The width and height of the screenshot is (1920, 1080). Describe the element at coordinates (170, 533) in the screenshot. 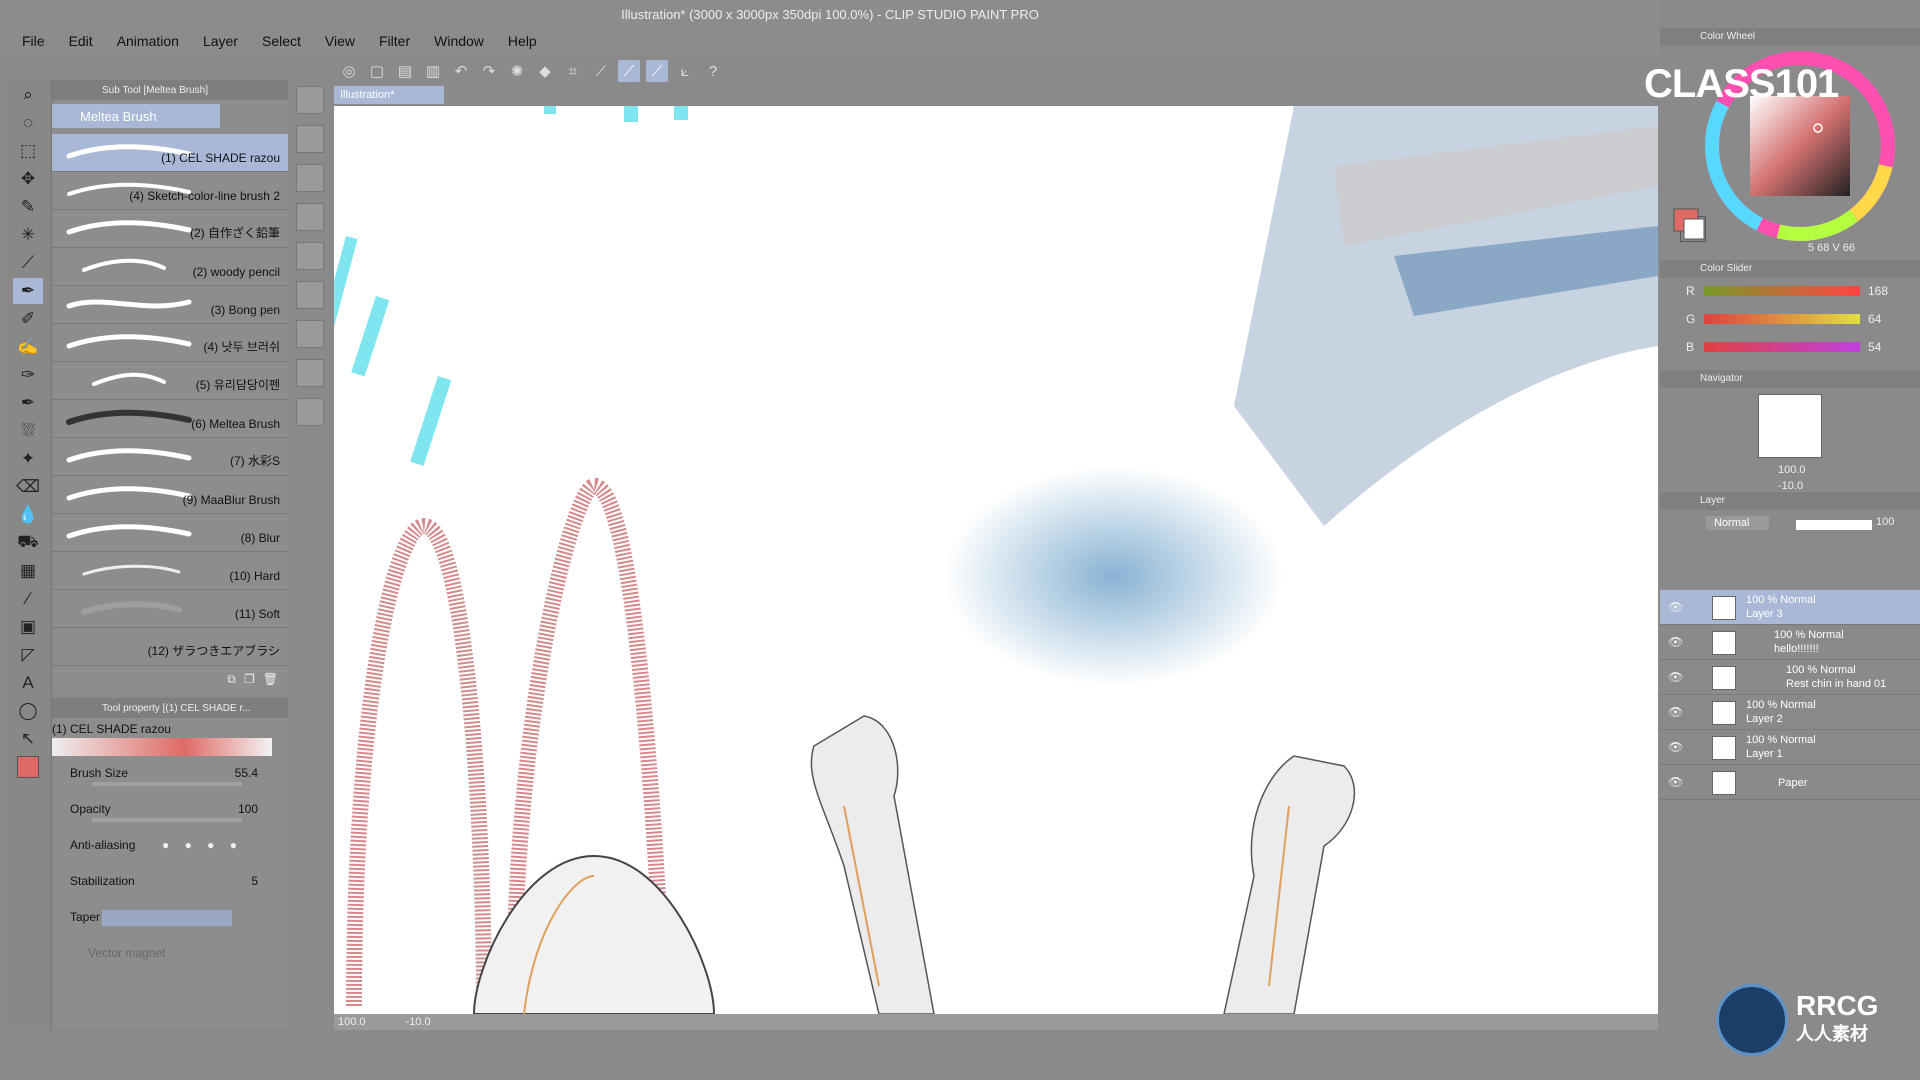

I see `brush-item: (8) Blur` at that location.